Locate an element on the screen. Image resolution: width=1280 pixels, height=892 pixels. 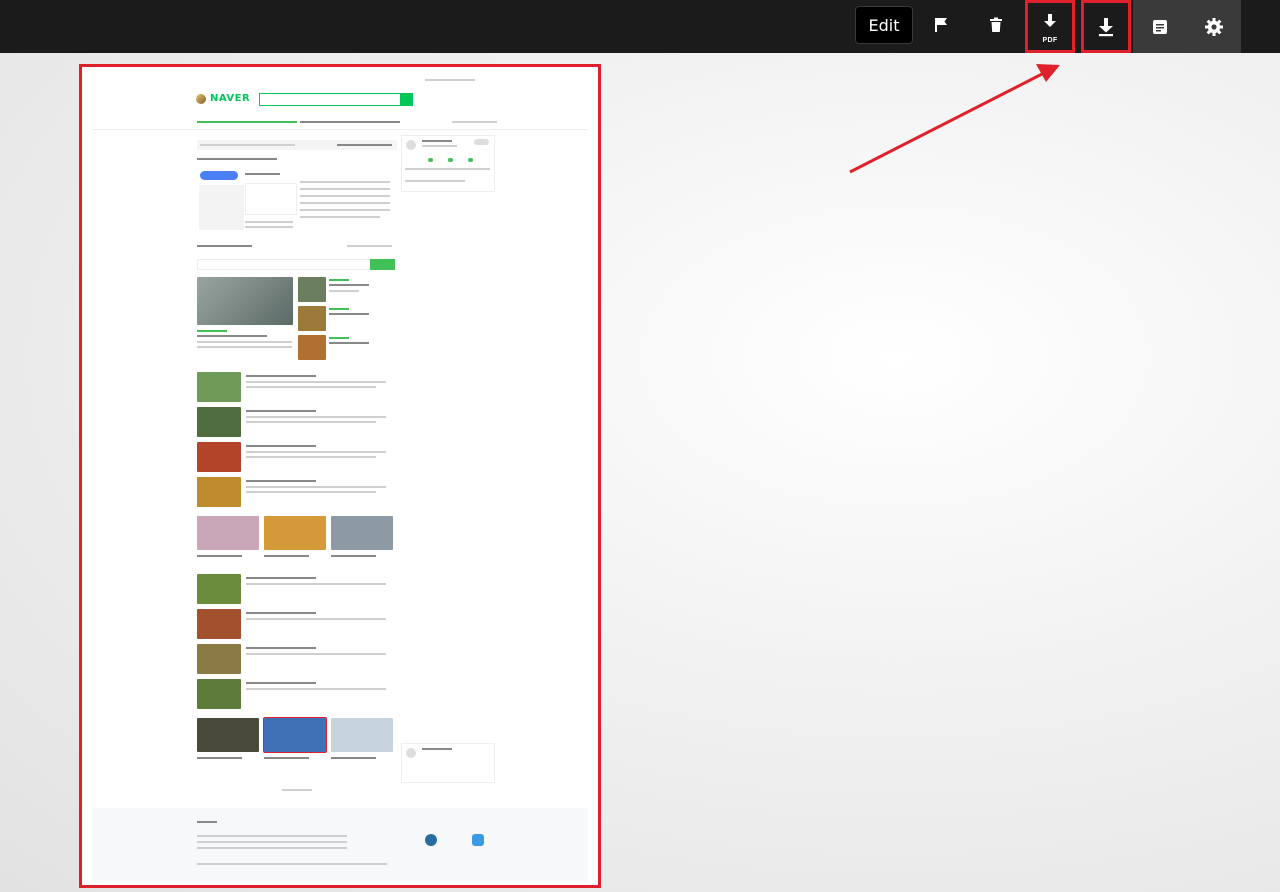
naver-logo: NAVER is located at coordinates (230, 98).